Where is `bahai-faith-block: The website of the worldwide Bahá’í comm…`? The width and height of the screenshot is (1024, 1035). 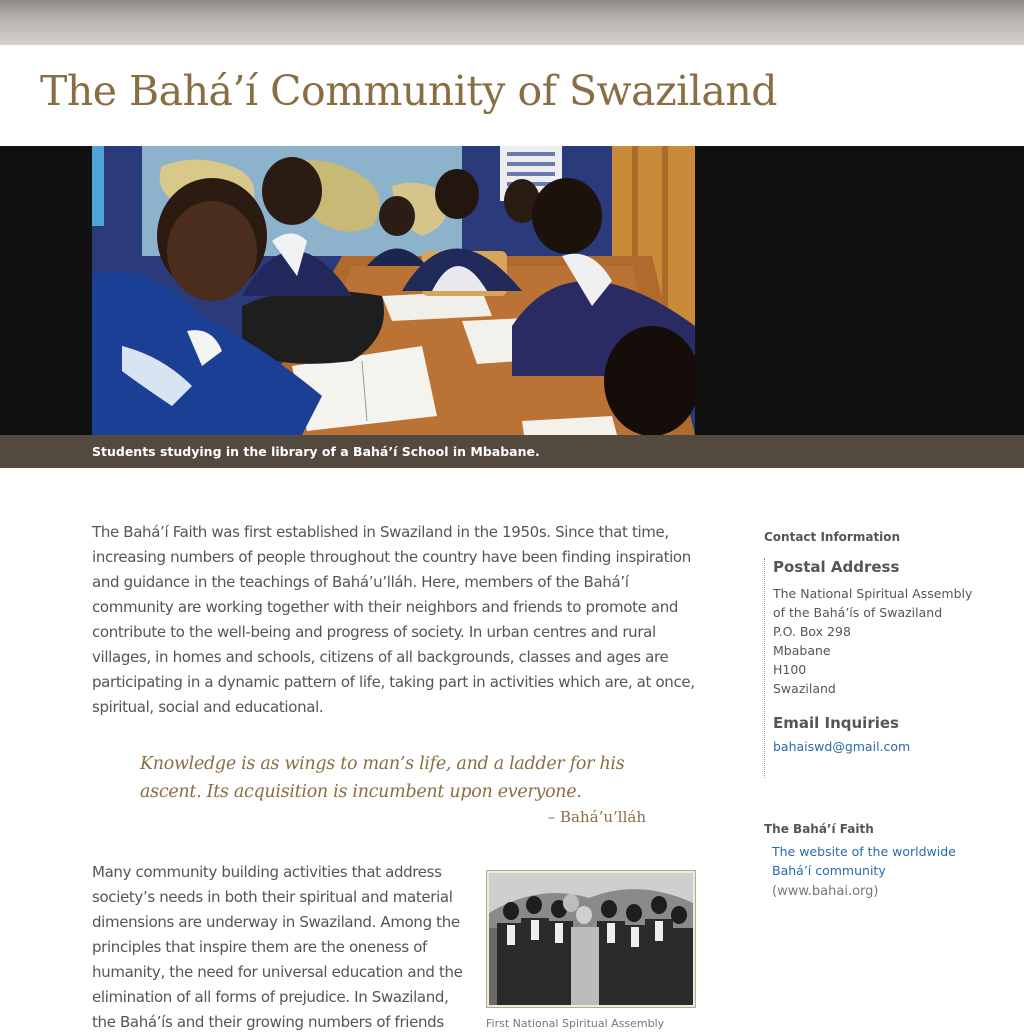
bahai-faith-block: The website of the worldwide Bahá’í comm… is located at coordinates (884, 871).